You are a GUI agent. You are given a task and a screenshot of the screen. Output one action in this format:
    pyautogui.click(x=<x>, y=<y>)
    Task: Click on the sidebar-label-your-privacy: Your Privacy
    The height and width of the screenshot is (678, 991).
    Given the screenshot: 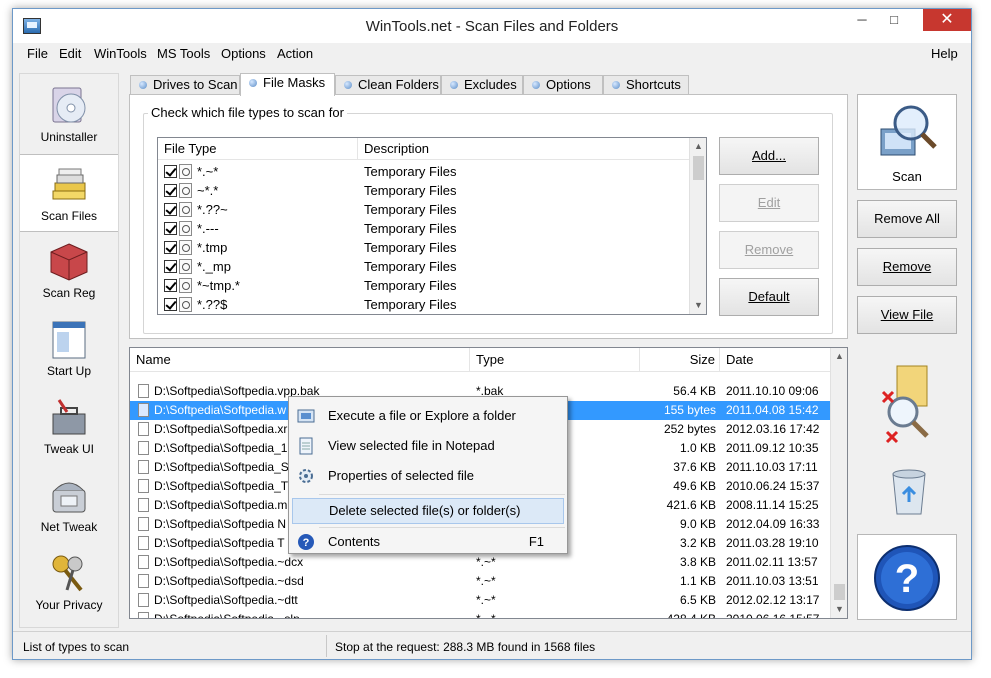 What is the action you would take?
    pyautogui.click(x=69, y=605)
    